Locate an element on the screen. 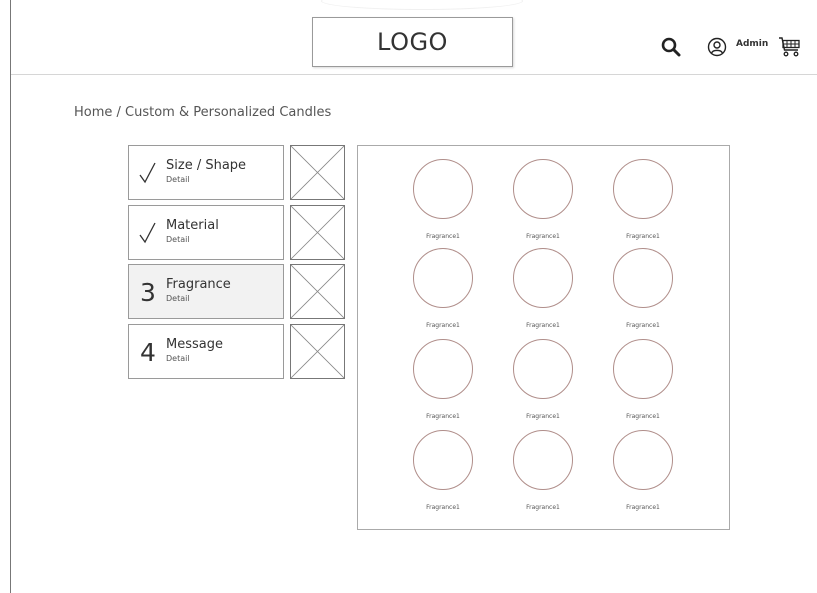 The width and height of the screenshot is (817, 593). step-title: Message is located at coordinates (194, 344).